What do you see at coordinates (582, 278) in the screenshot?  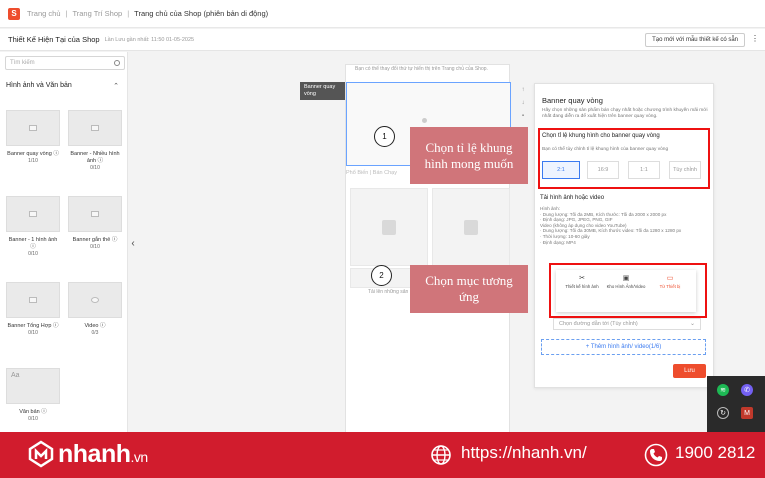 I see `scissors-icon: ✂` at bounding box center [582, 278].